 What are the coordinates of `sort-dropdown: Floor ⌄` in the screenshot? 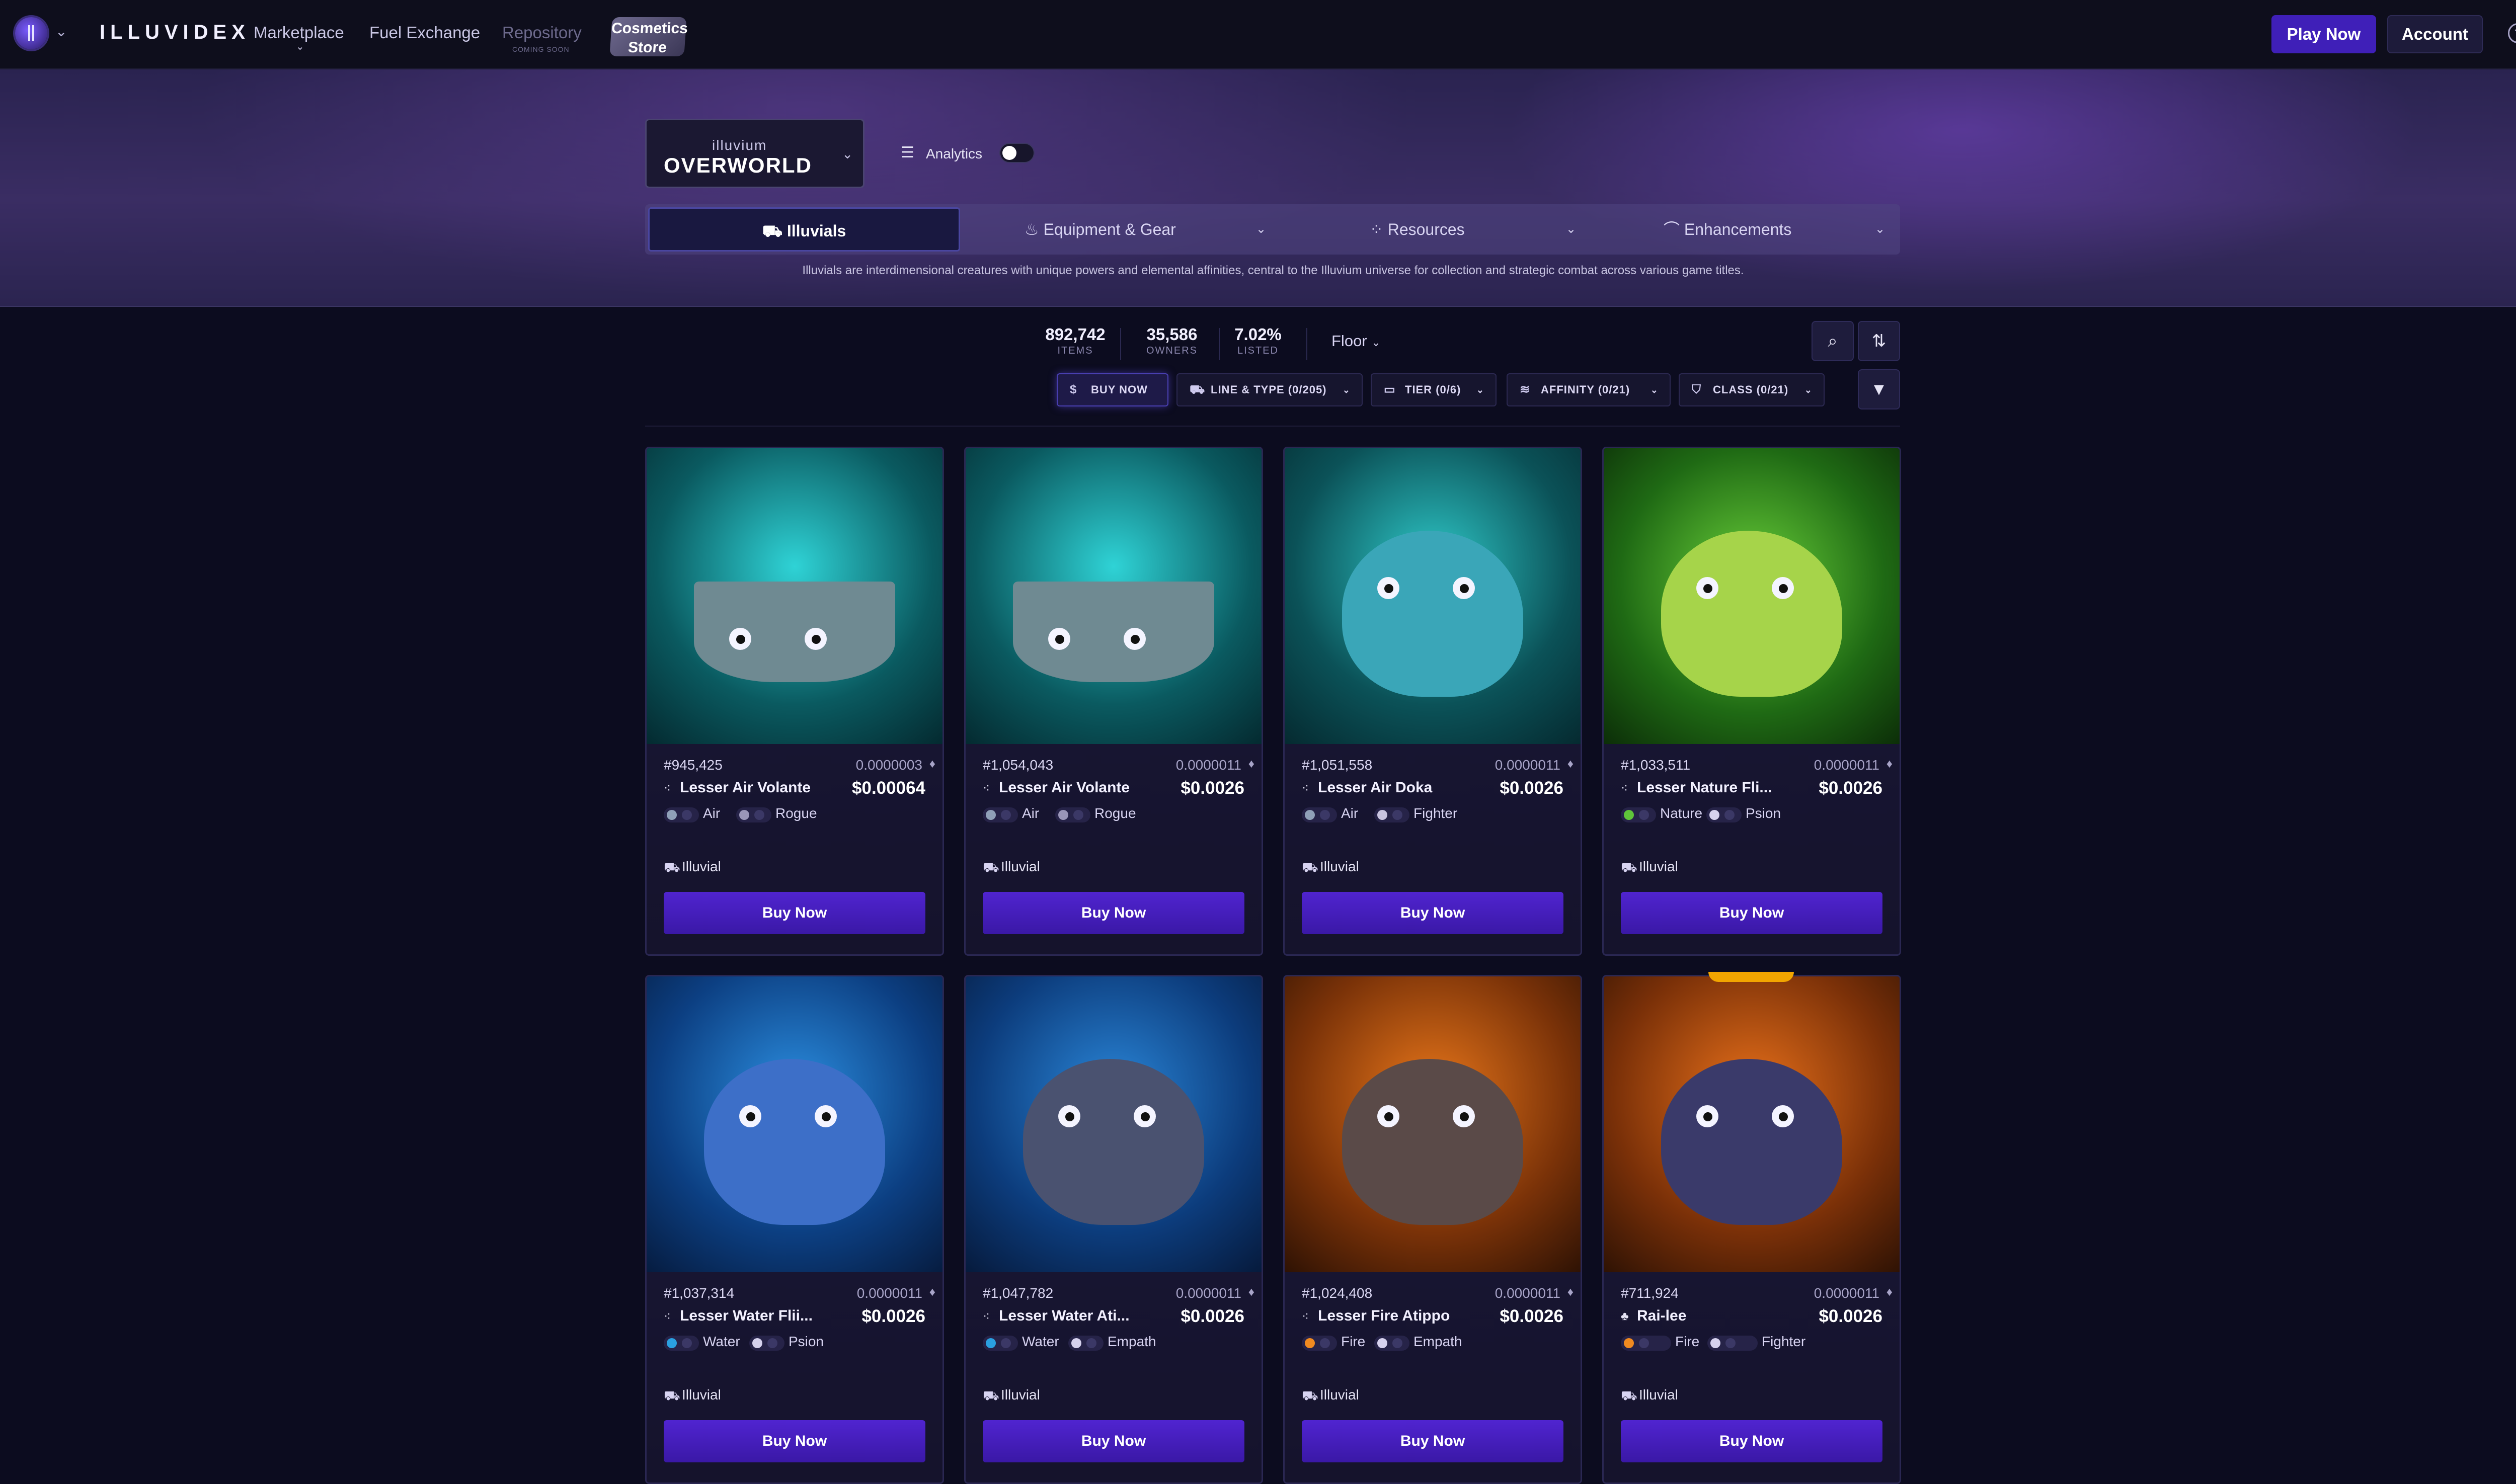 It's located at (1356, 341).